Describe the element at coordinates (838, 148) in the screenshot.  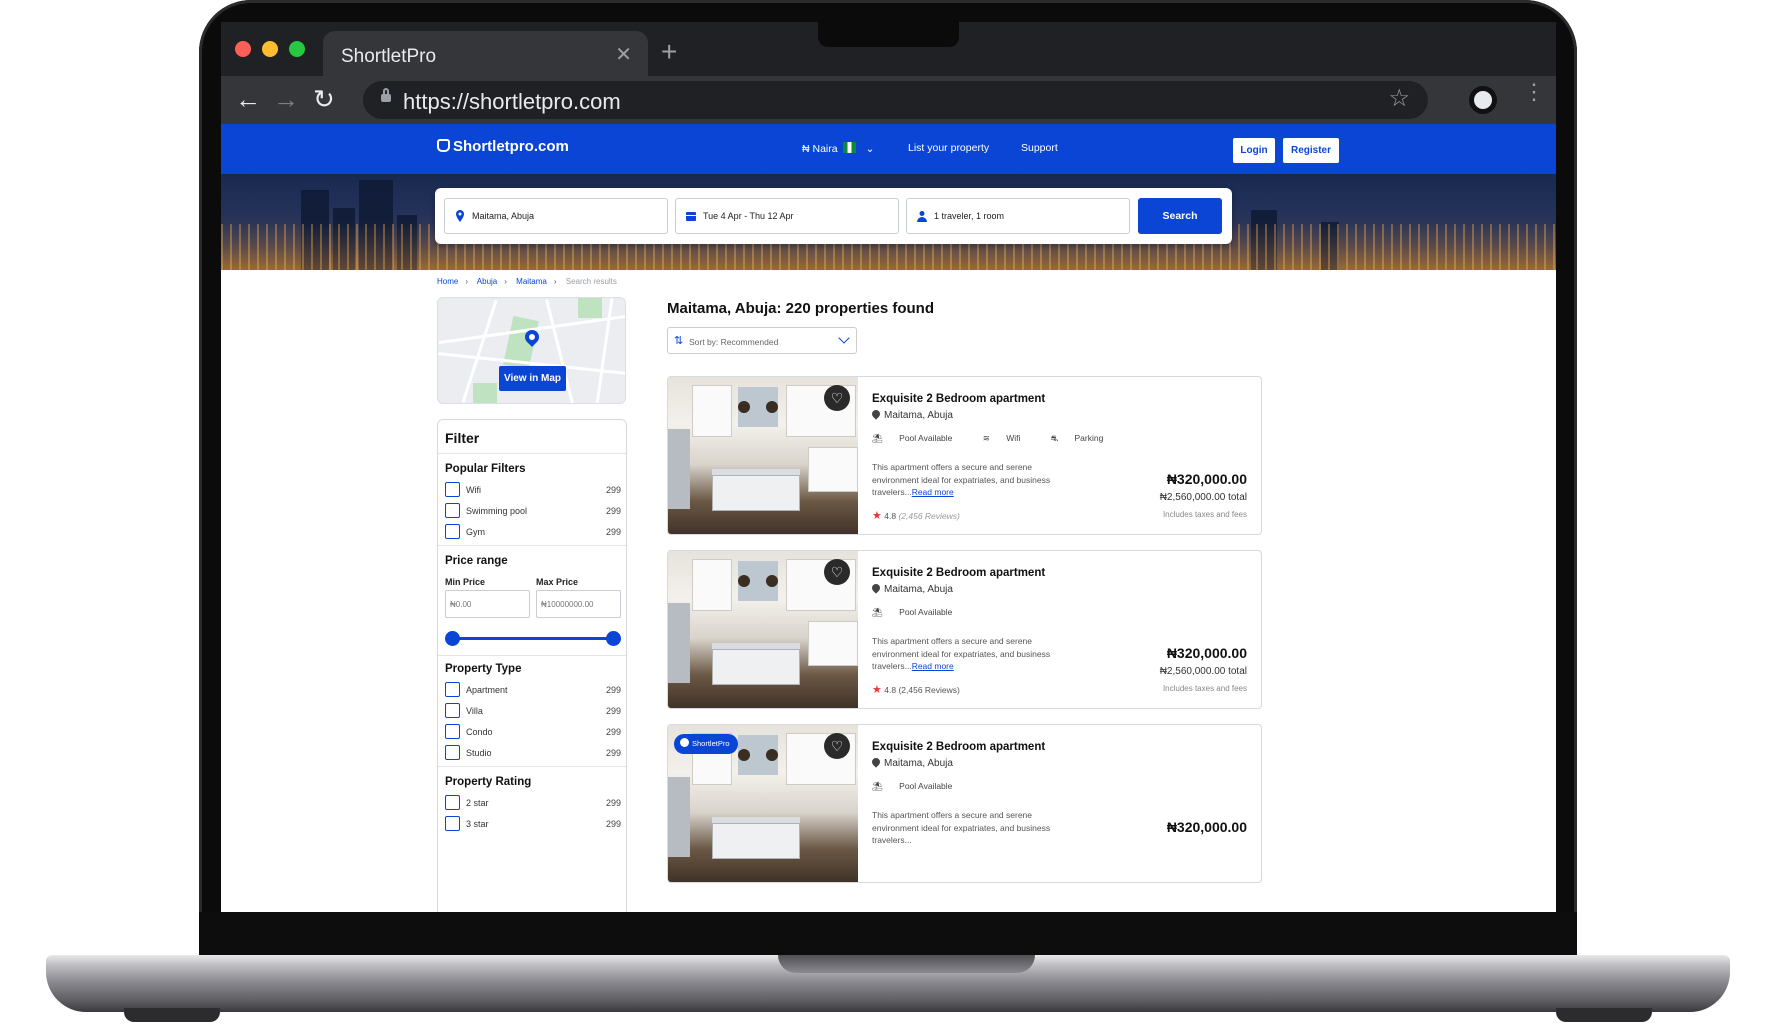
I see `currency-selector: ₦ Naira ⌄` at that location.